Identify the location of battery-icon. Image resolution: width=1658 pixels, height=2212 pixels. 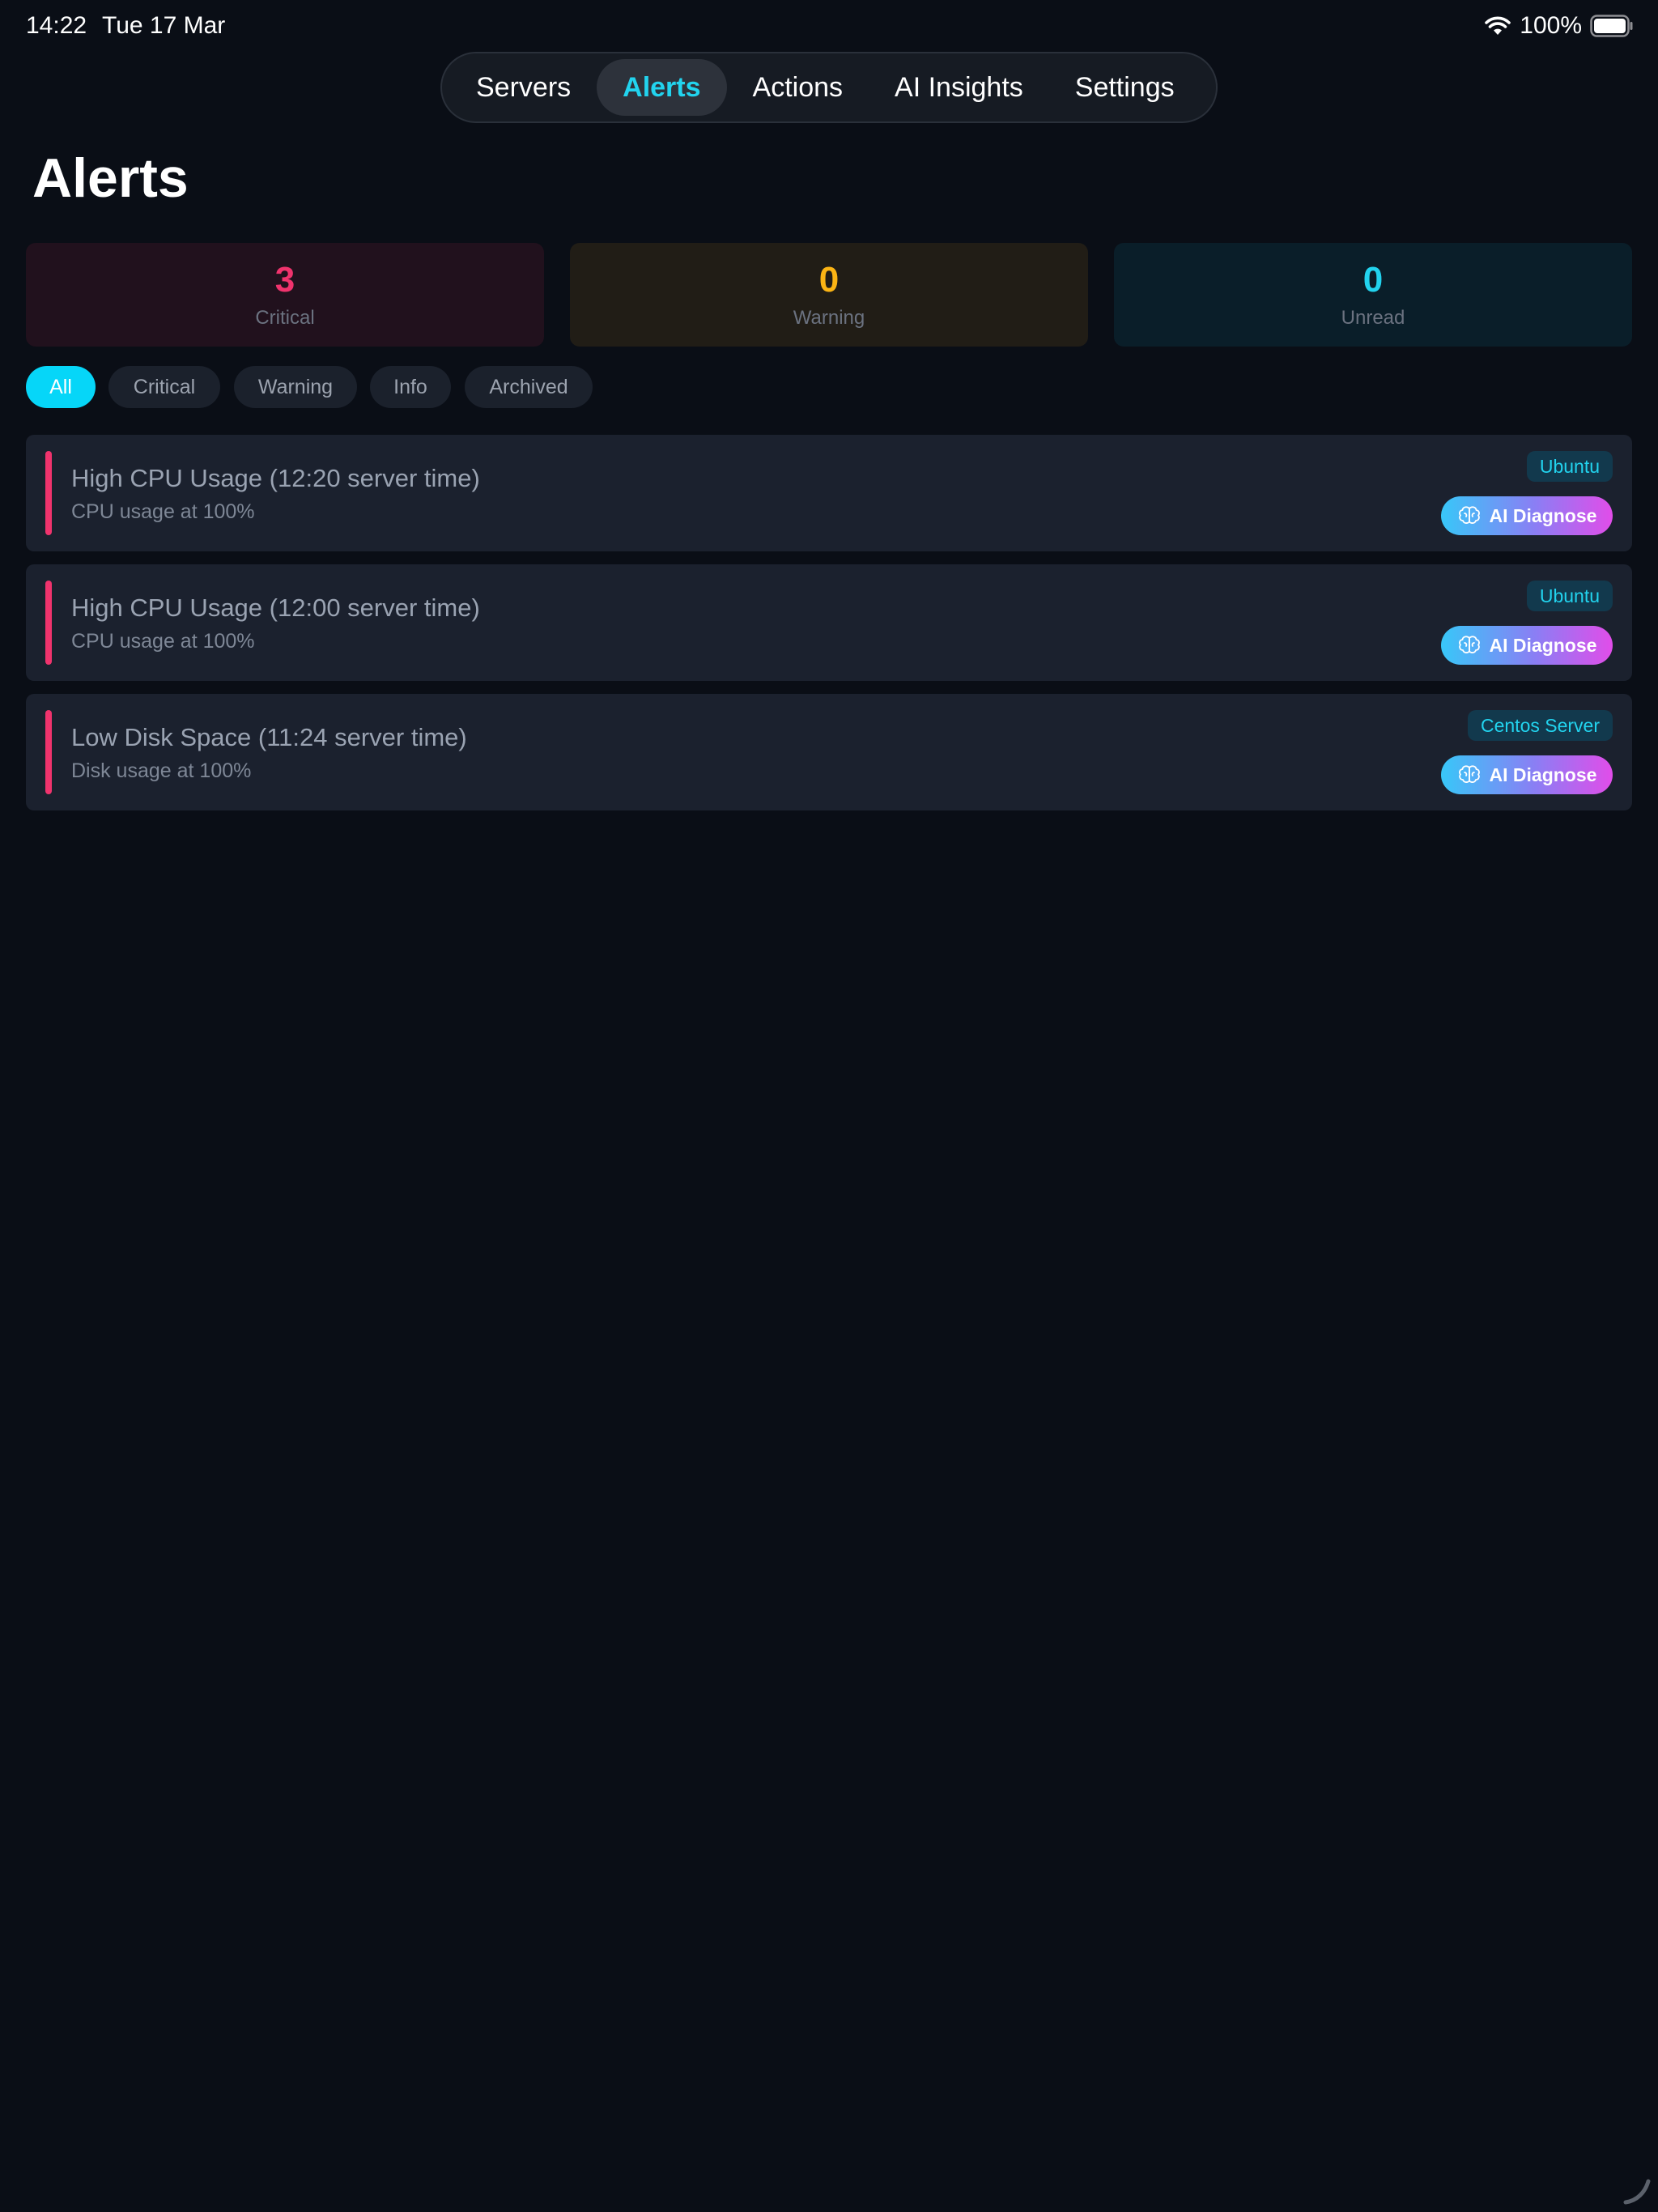
(1611, 26).